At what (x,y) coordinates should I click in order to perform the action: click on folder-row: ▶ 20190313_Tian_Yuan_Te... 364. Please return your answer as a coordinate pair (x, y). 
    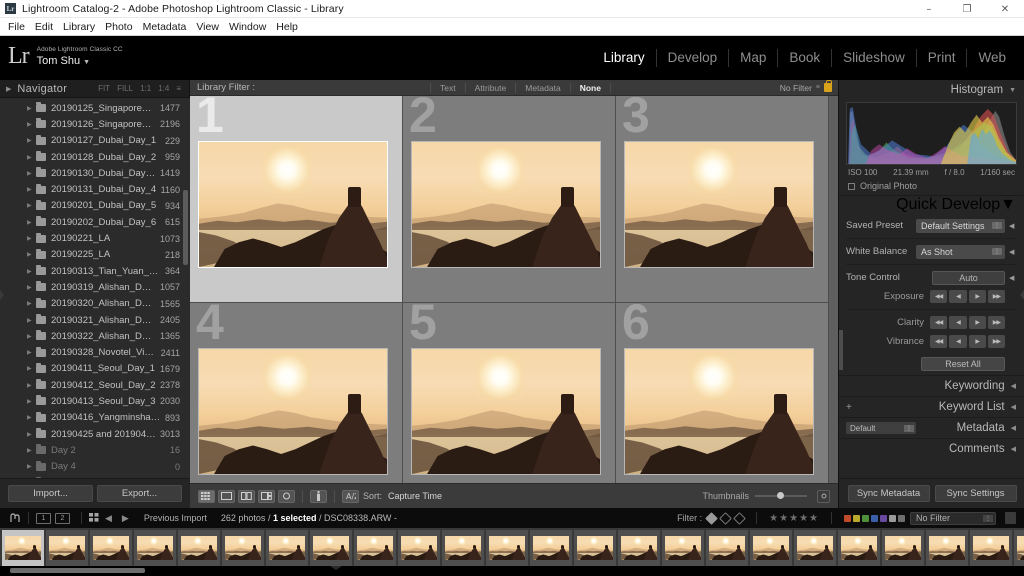
    Looking at the image, I should click on (95, 271).